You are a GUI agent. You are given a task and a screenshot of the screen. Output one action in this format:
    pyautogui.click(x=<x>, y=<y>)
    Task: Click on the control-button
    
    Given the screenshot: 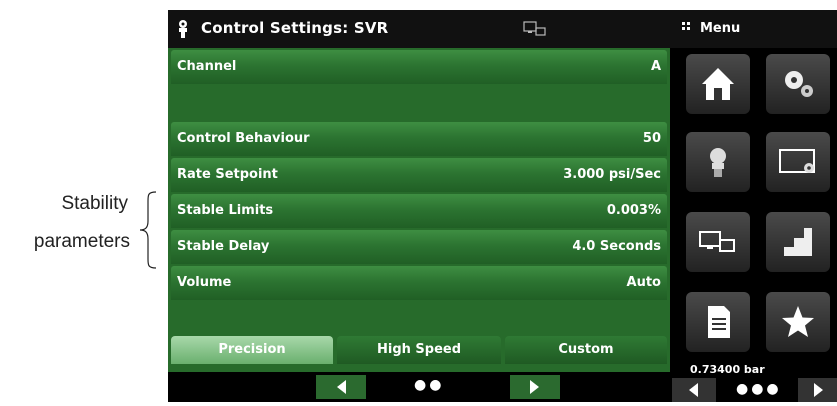 What is the action you would take?
    pyautogui.click(x=718, y=162)
    